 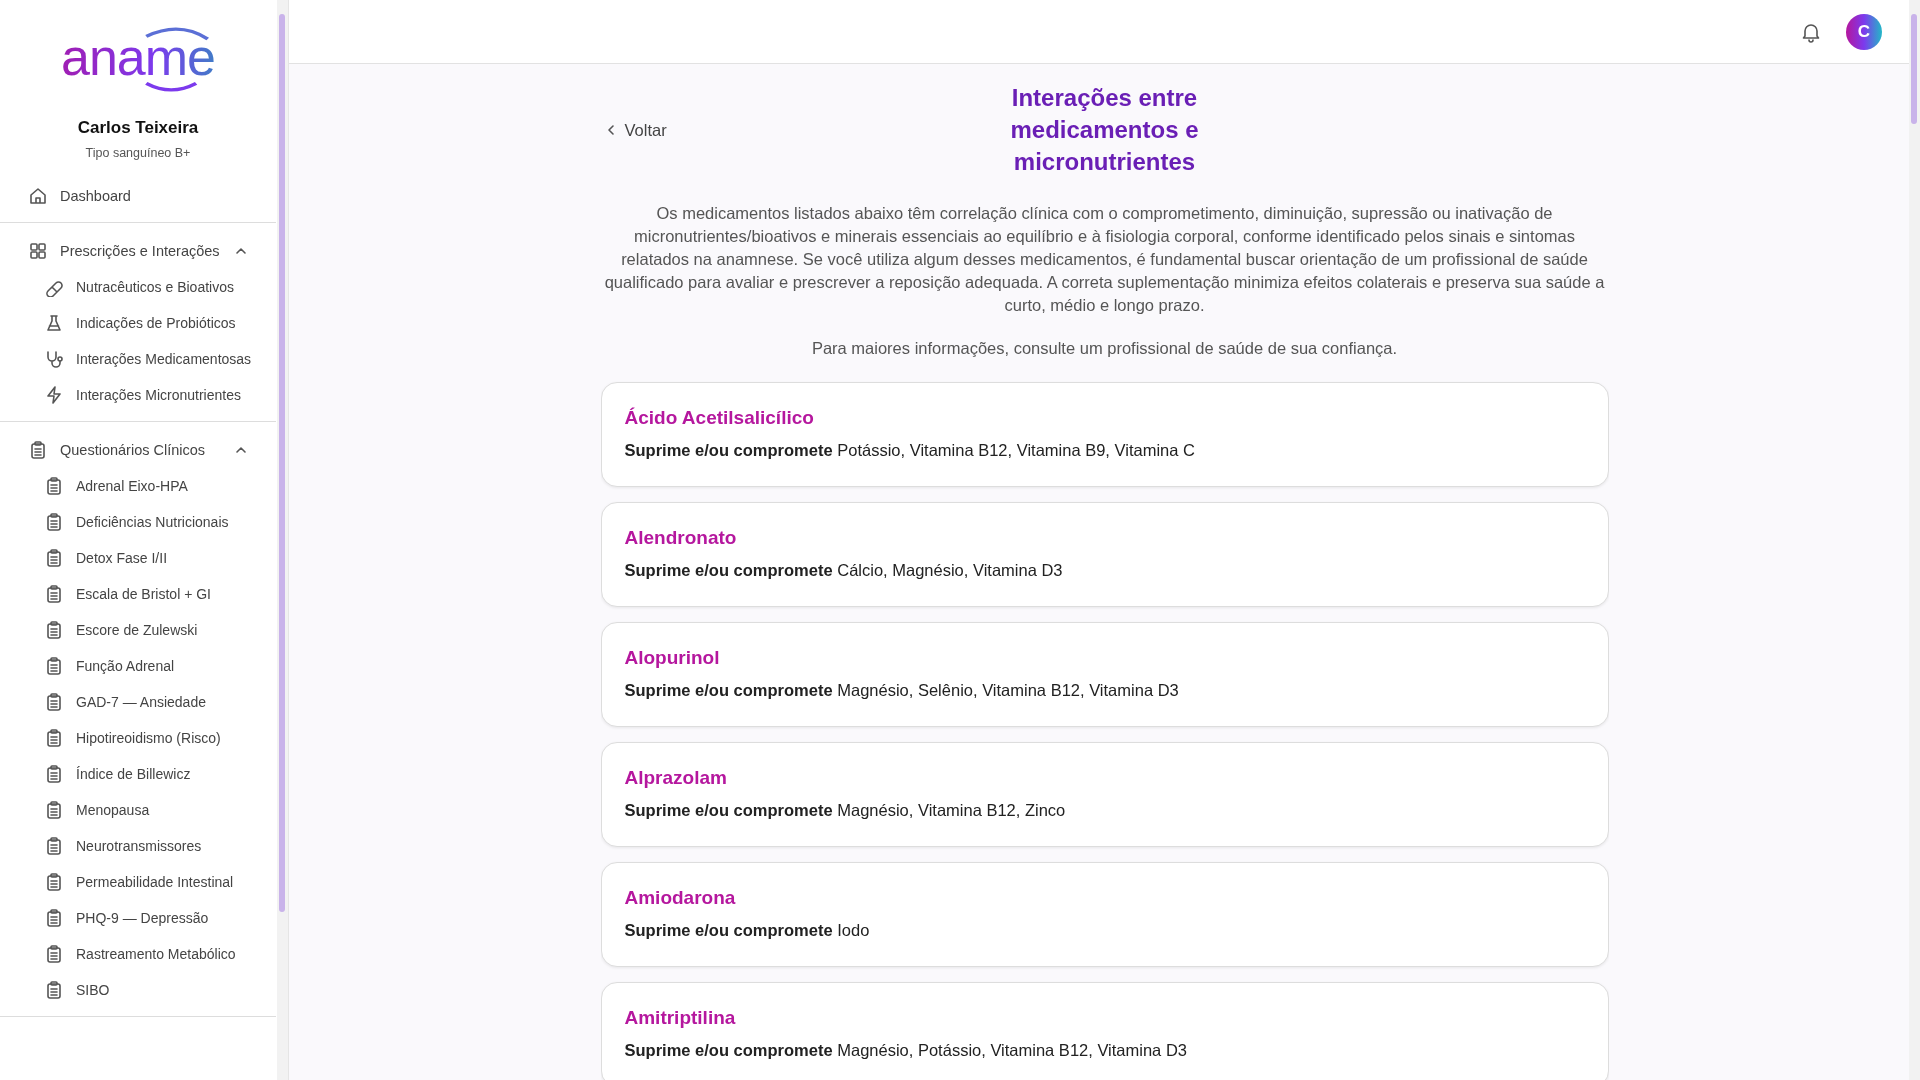 What do you see at coordinates (138, 323) in the screenshot?
I see `sidebar-item: Indicações de Probióticos` at bounding box center [138, 323].